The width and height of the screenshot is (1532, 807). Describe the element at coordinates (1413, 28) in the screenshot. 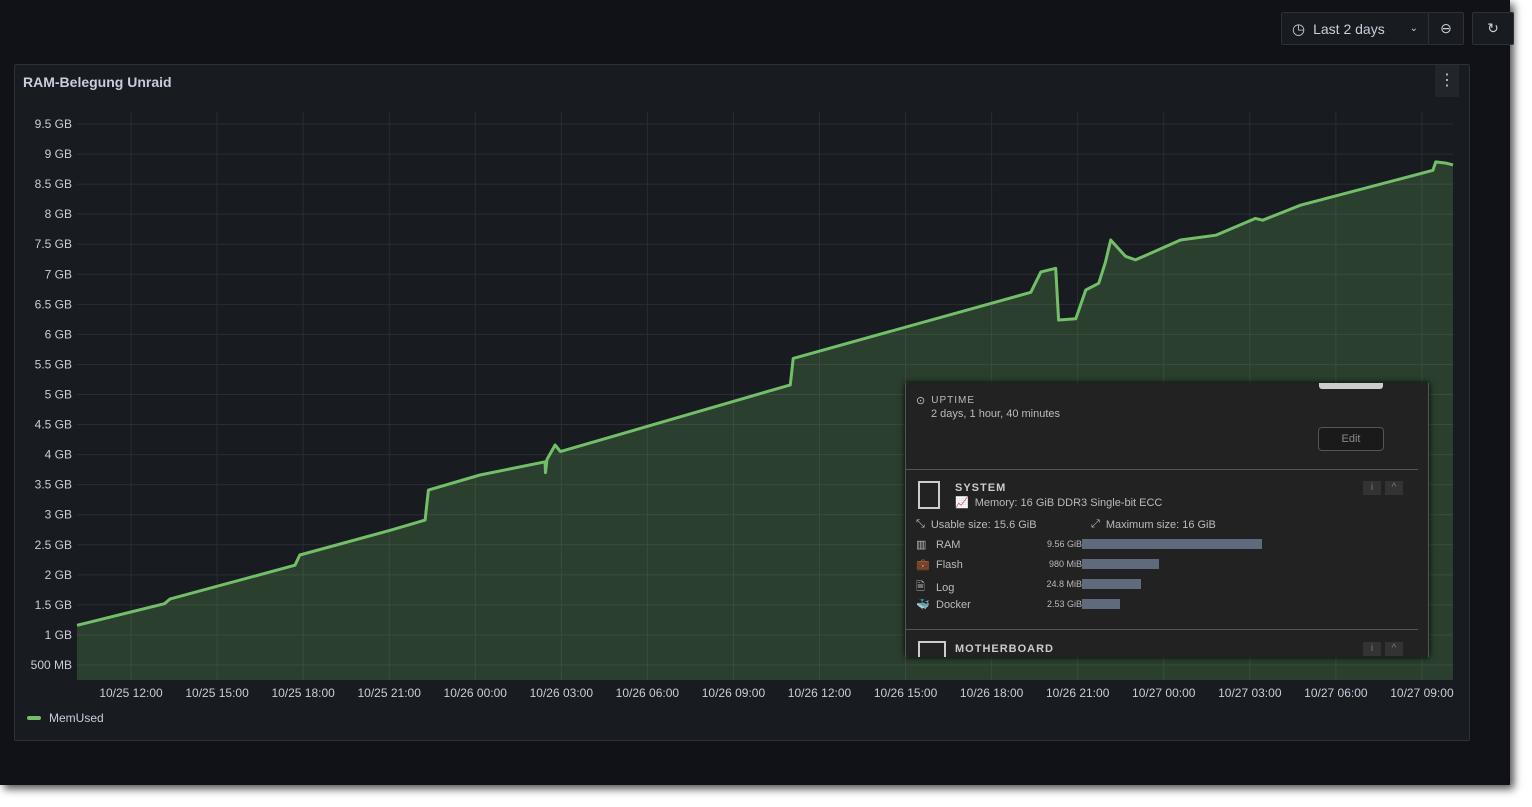

I see `chevron-down-icon: ⌄` at that location.